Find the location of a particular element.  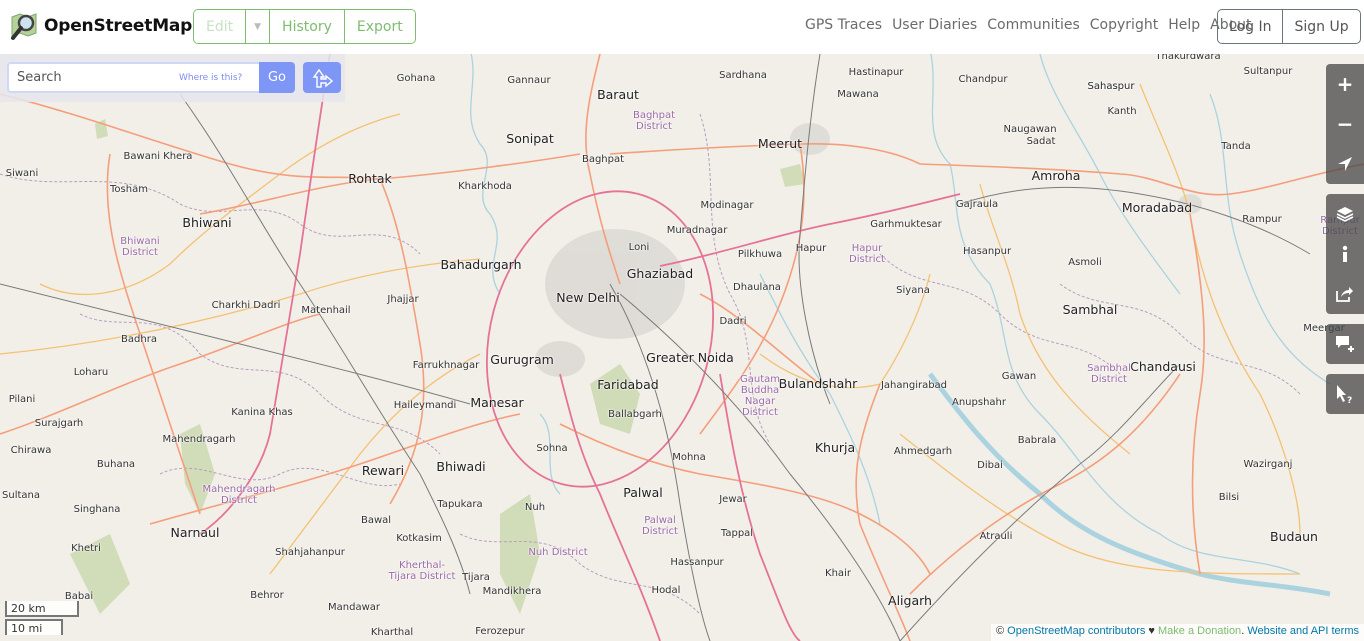

place-label-bawani-khera: Bawani Khera is located at coordinates (158, 156).